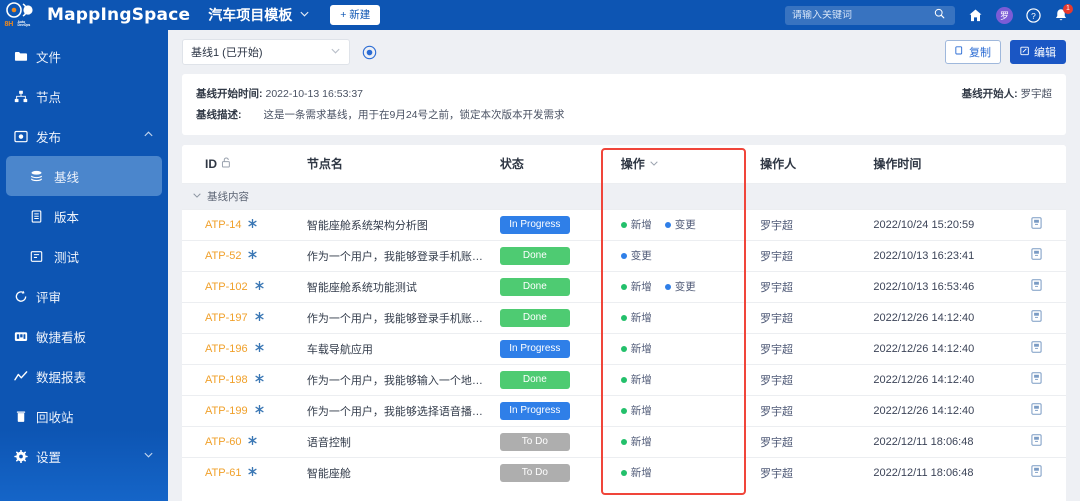  I want to click on cell-id: ATP-102, so click(237, 286).